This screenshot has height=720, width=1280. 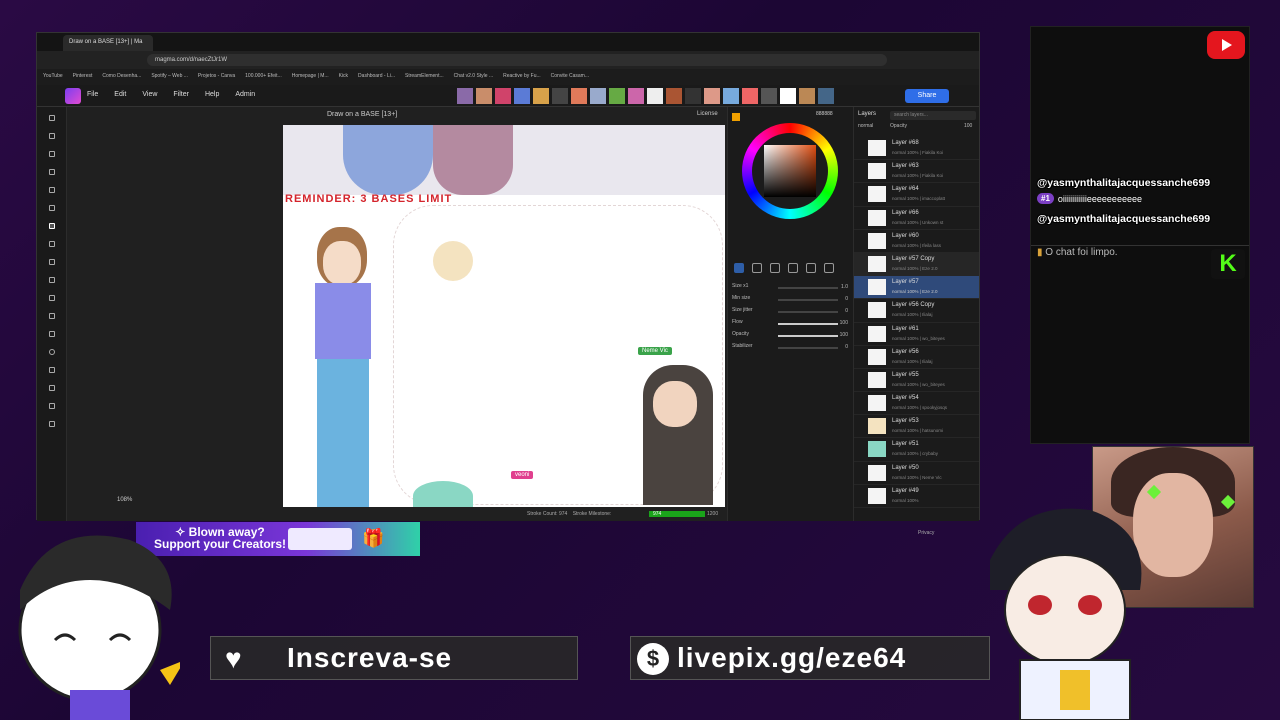 I want to click on chat-icon, so click(x=52, y=424).